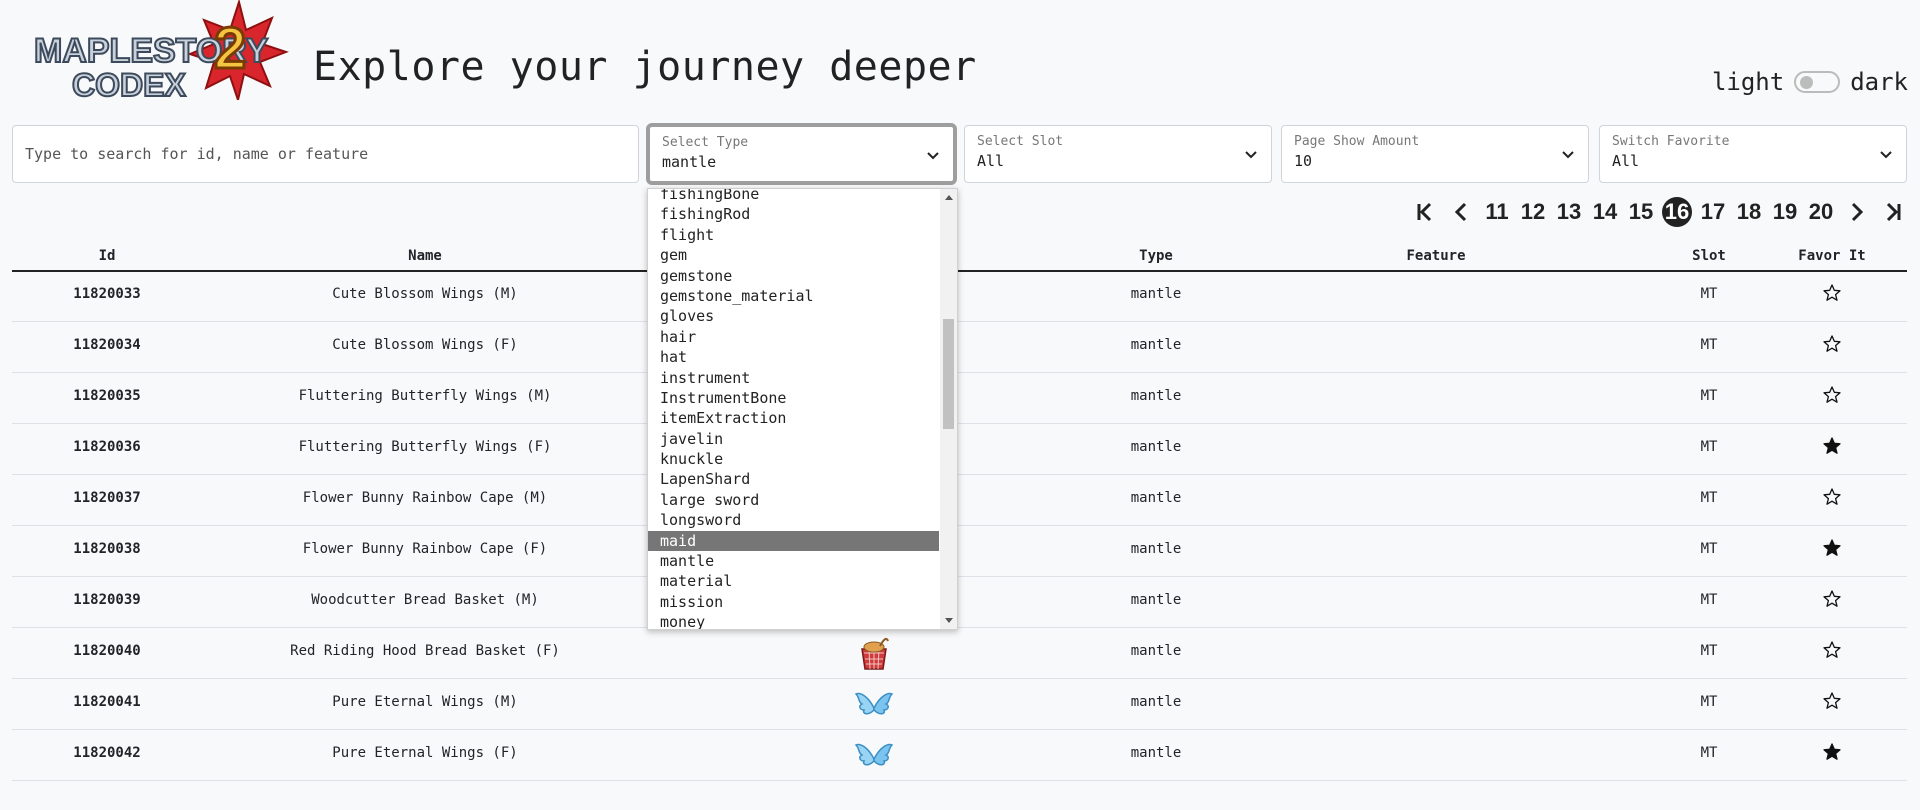 Image resolution: width=1920 pixels, height=810 pixels. Describe the element at coordinates (1749, 212) in the screenshot. I see `page-button: 18` at that location.